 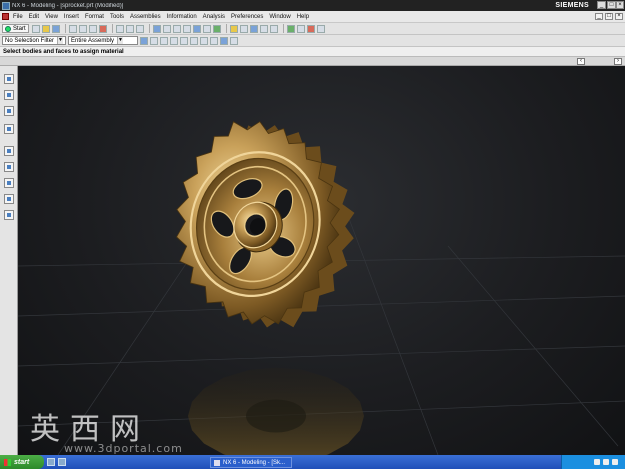 What do you see at coordinates (581, 61) in the screenshot?
I see `chevron-left-icon: ‹` at bounding box center [581, 61].